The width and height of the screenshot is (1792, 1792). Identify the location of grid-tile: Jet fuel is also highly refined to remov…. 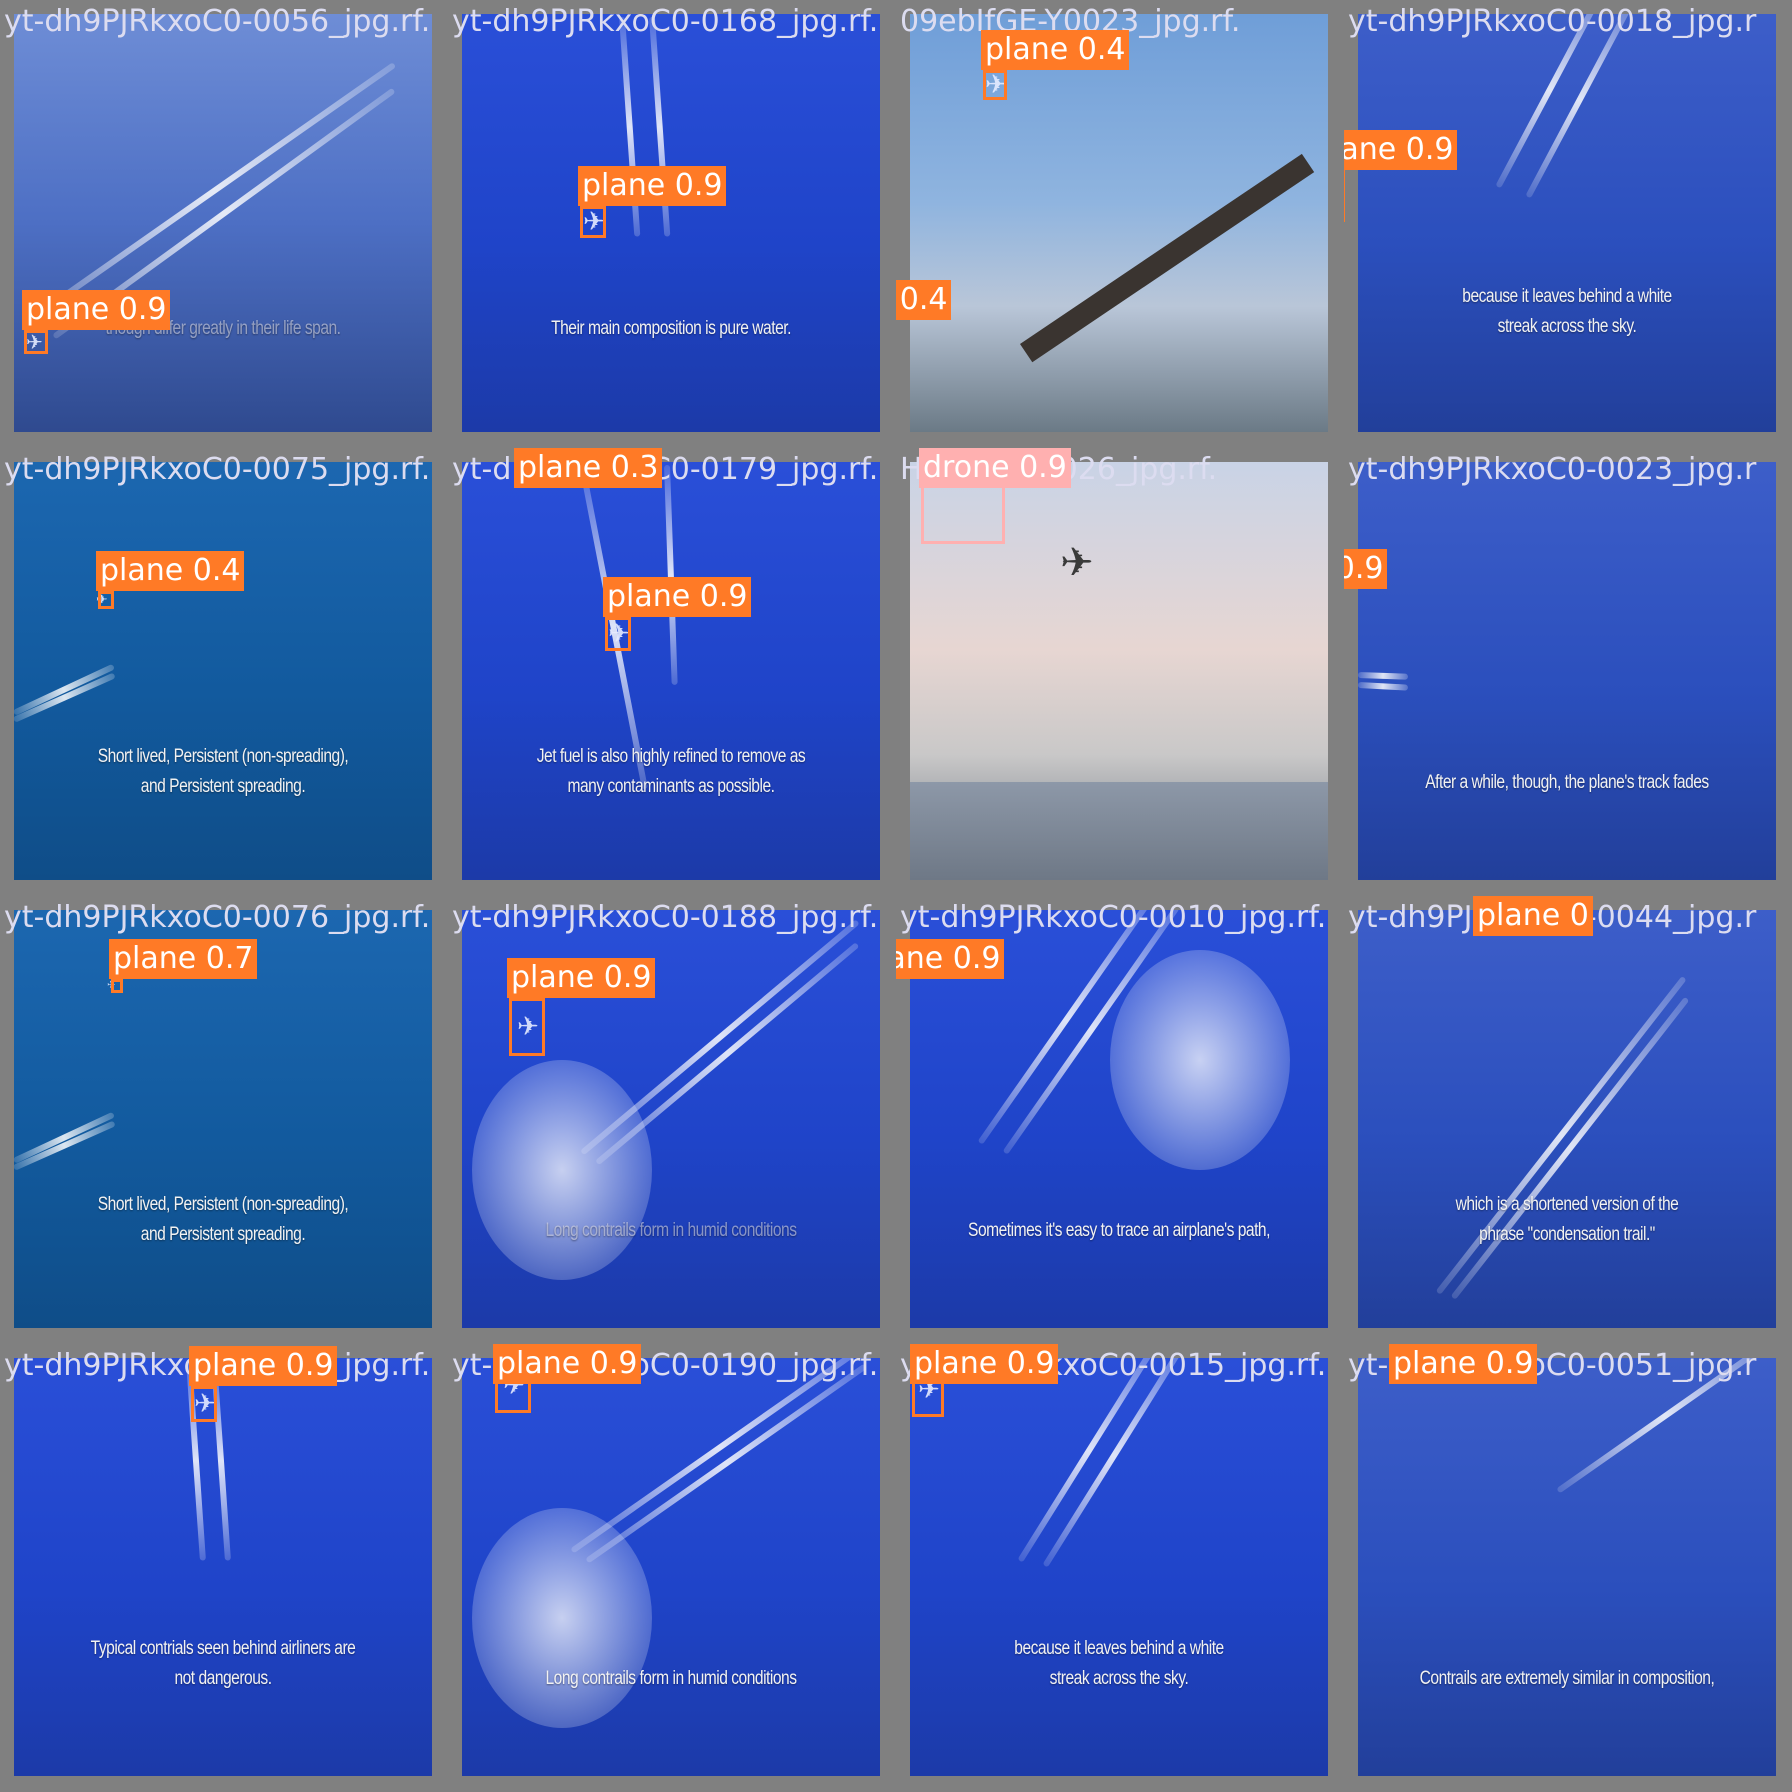
(672, 672).